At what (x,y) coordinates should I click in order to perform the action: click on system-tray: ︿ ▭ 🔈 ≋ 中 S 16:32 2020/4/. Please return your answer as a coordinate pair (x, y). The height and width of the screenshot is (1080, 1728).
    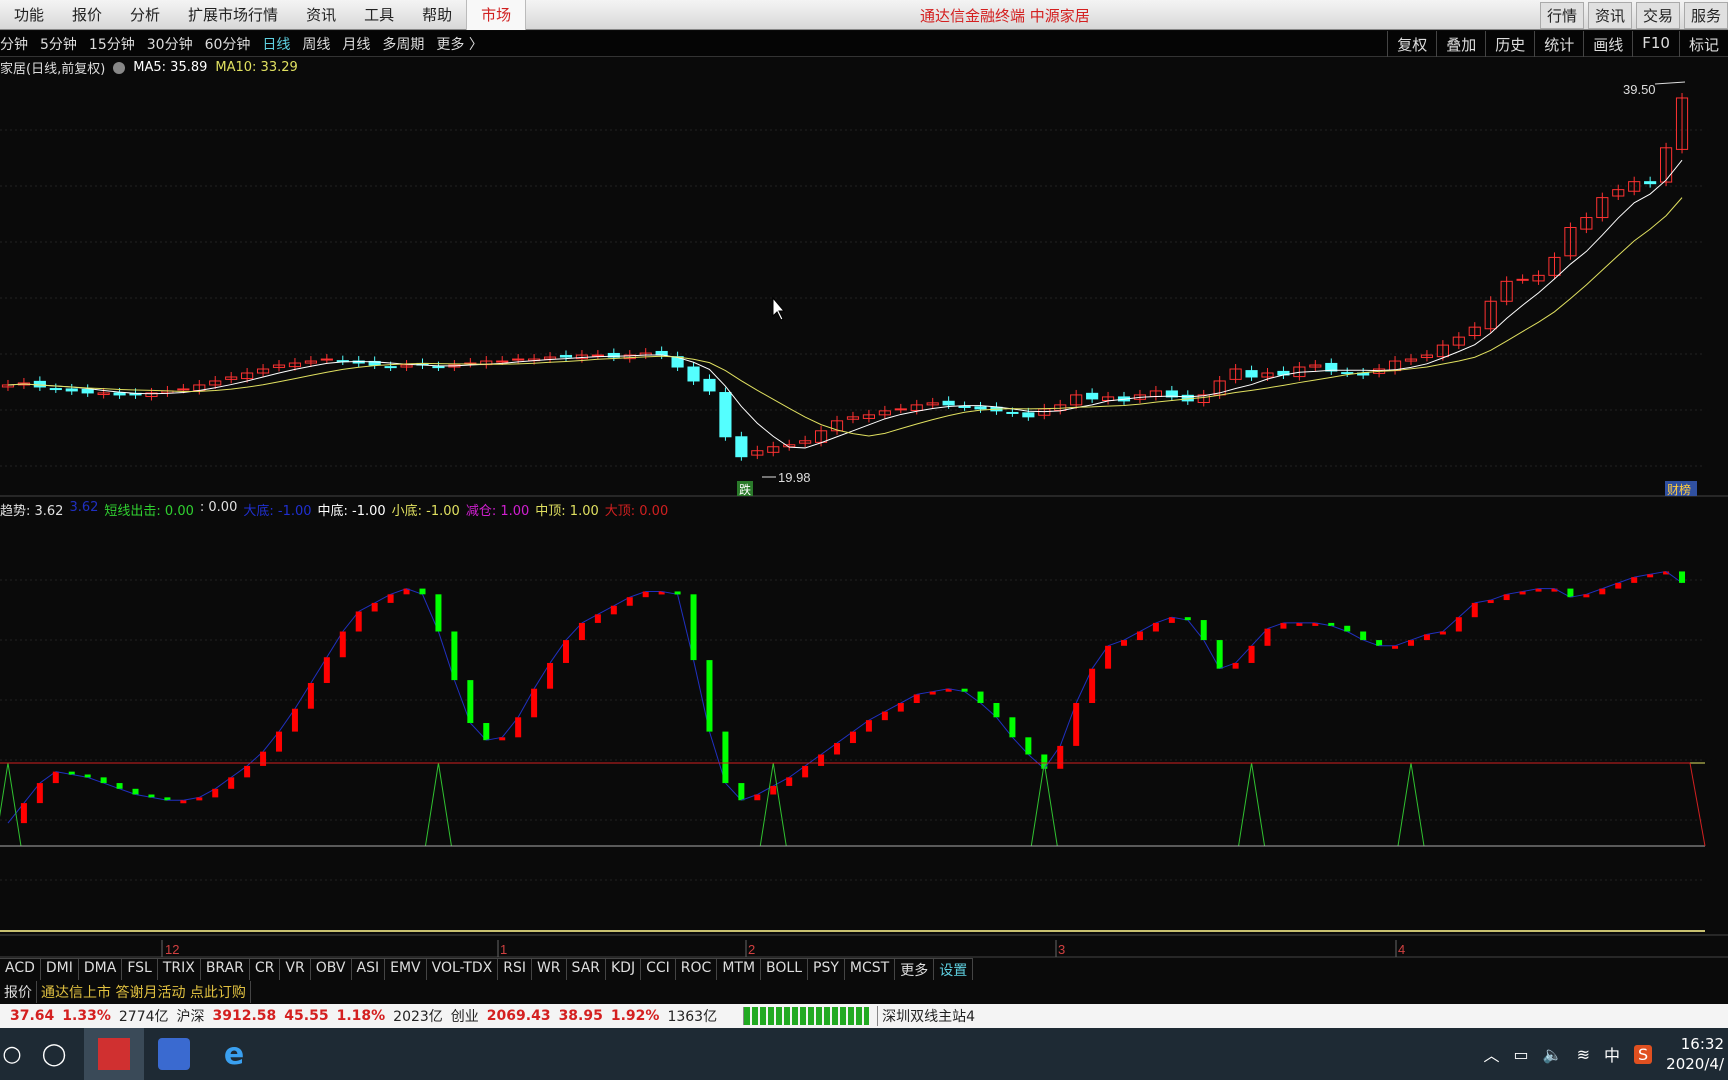
    Looking at the image, I should click on (1606, 1054).